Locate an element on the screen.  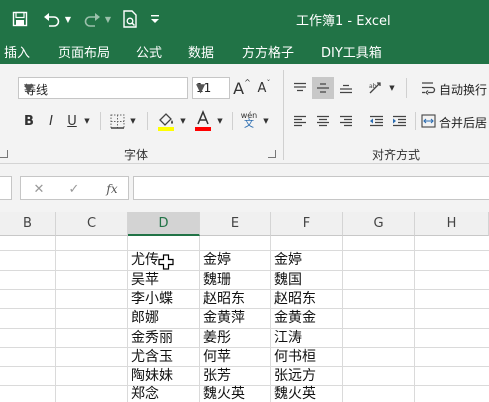
phonetic-dropdown-icon: ▼ is located at coordinates (266, 121).